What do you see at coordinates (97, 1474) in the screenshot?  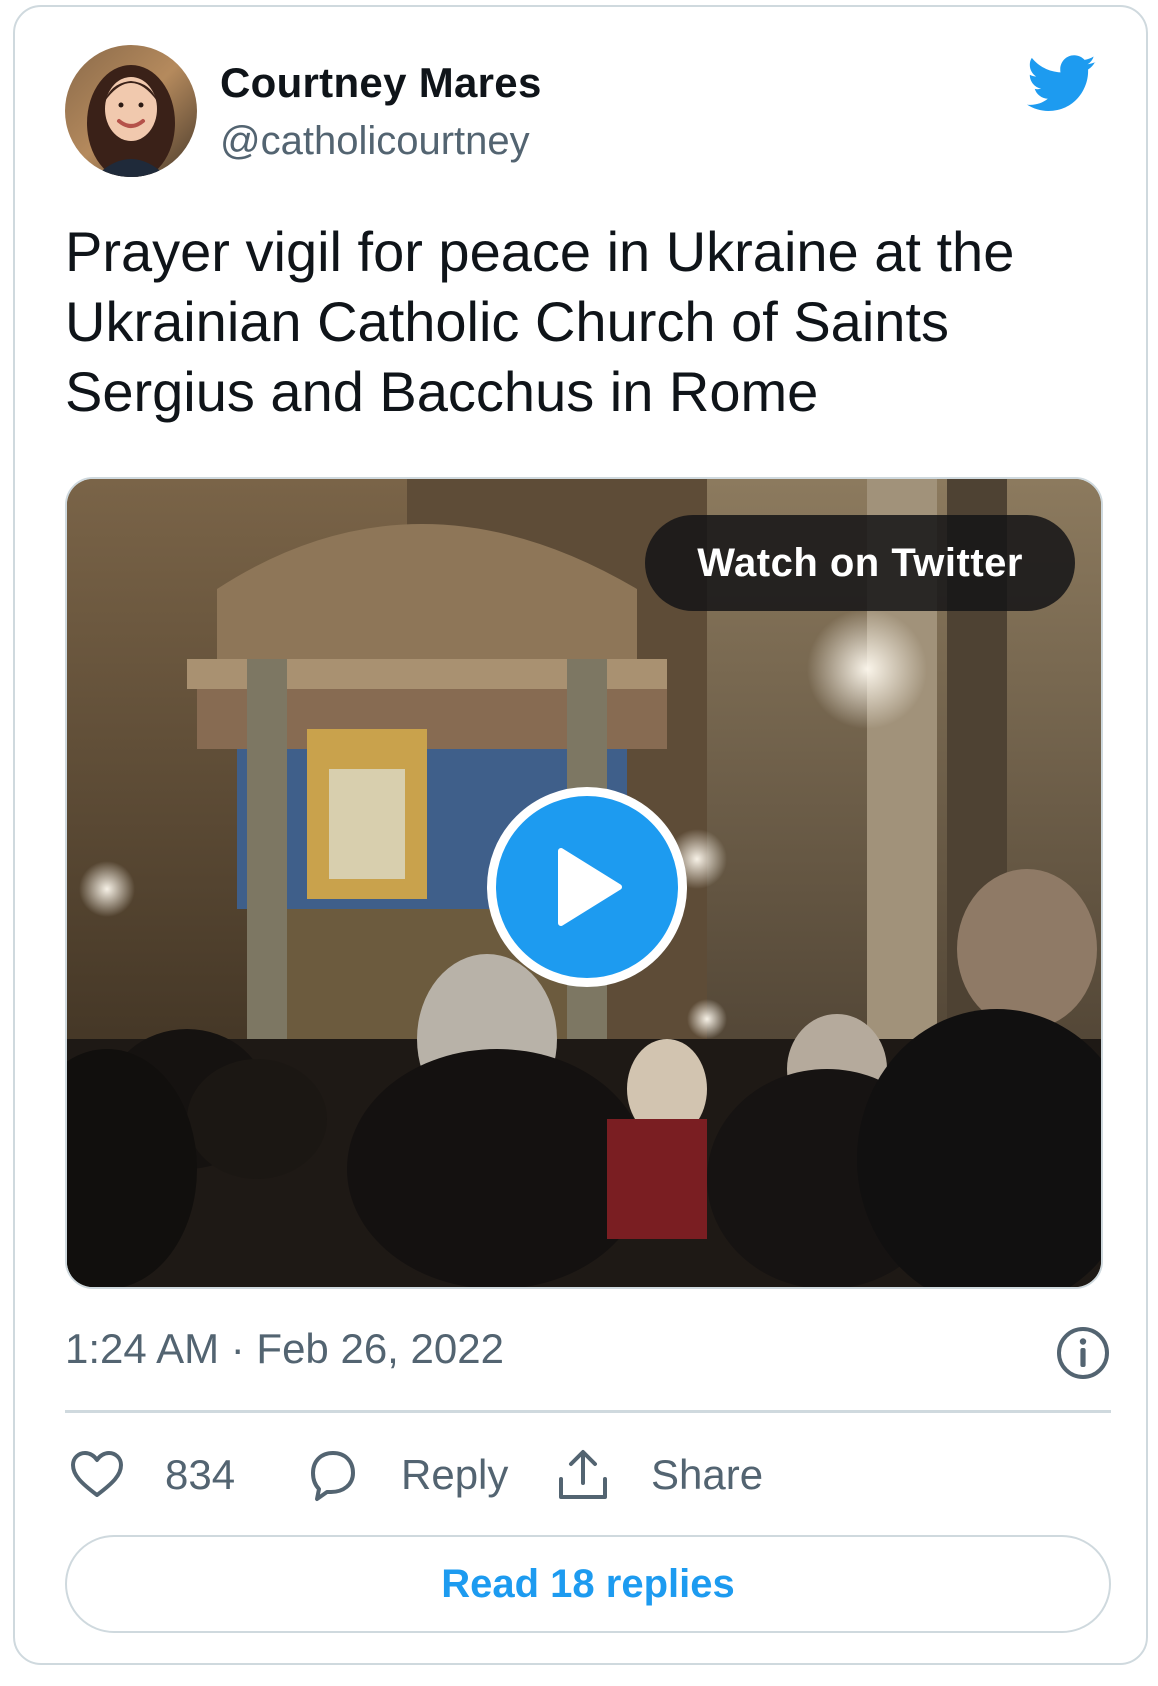 I see `heart-icon` at bounding box center [97, 1474].